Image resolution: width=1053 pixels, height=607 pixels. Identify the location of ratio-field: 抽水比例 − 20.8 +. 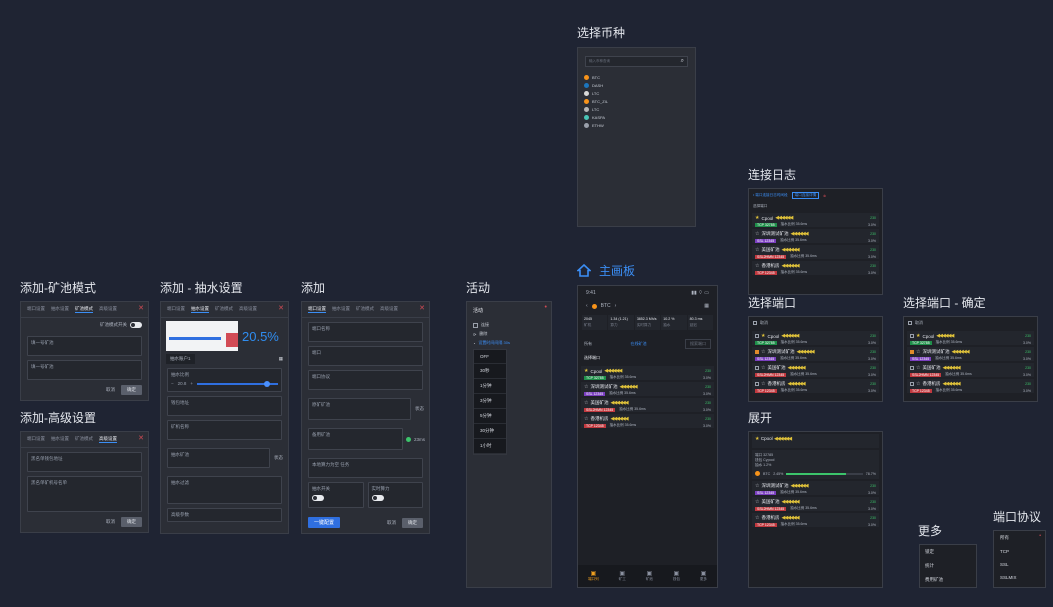
(224, 380).